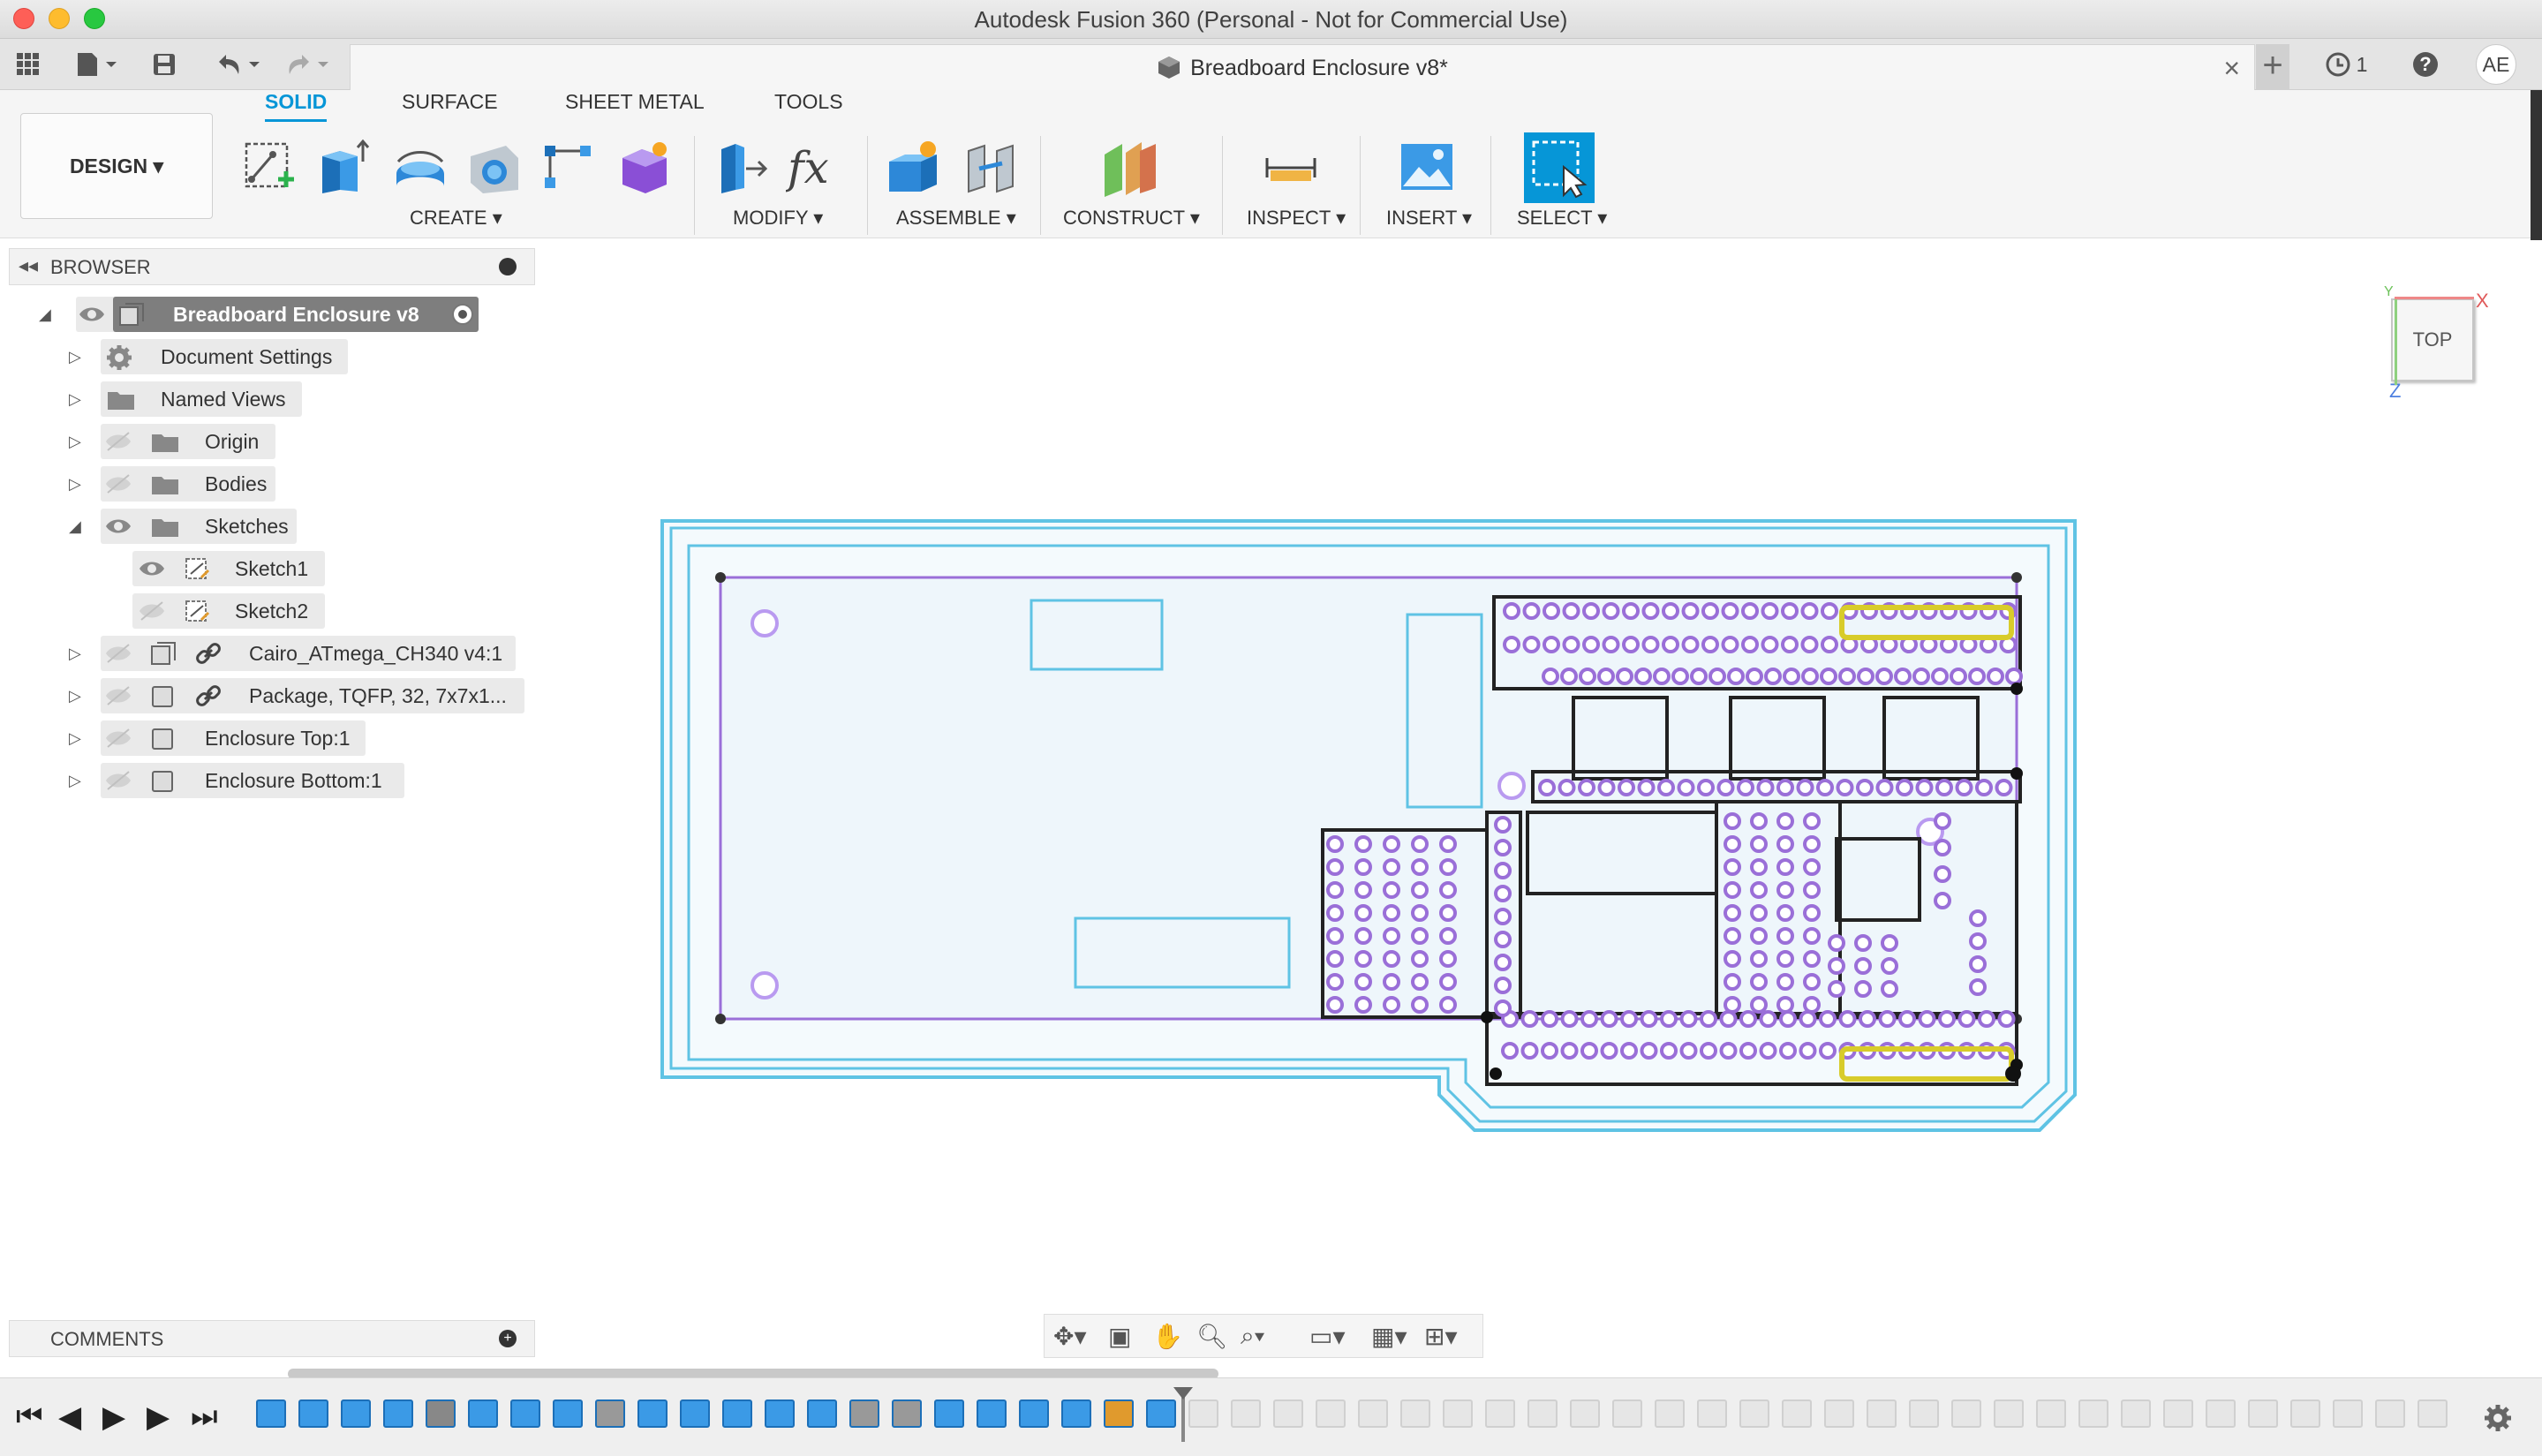 The height and width of the screenshot is (1456, 2542). Describe the element at coordinates (194, 399) in the screenshot. I see `browser-item-named-views: ▷ Named Views` at that location.